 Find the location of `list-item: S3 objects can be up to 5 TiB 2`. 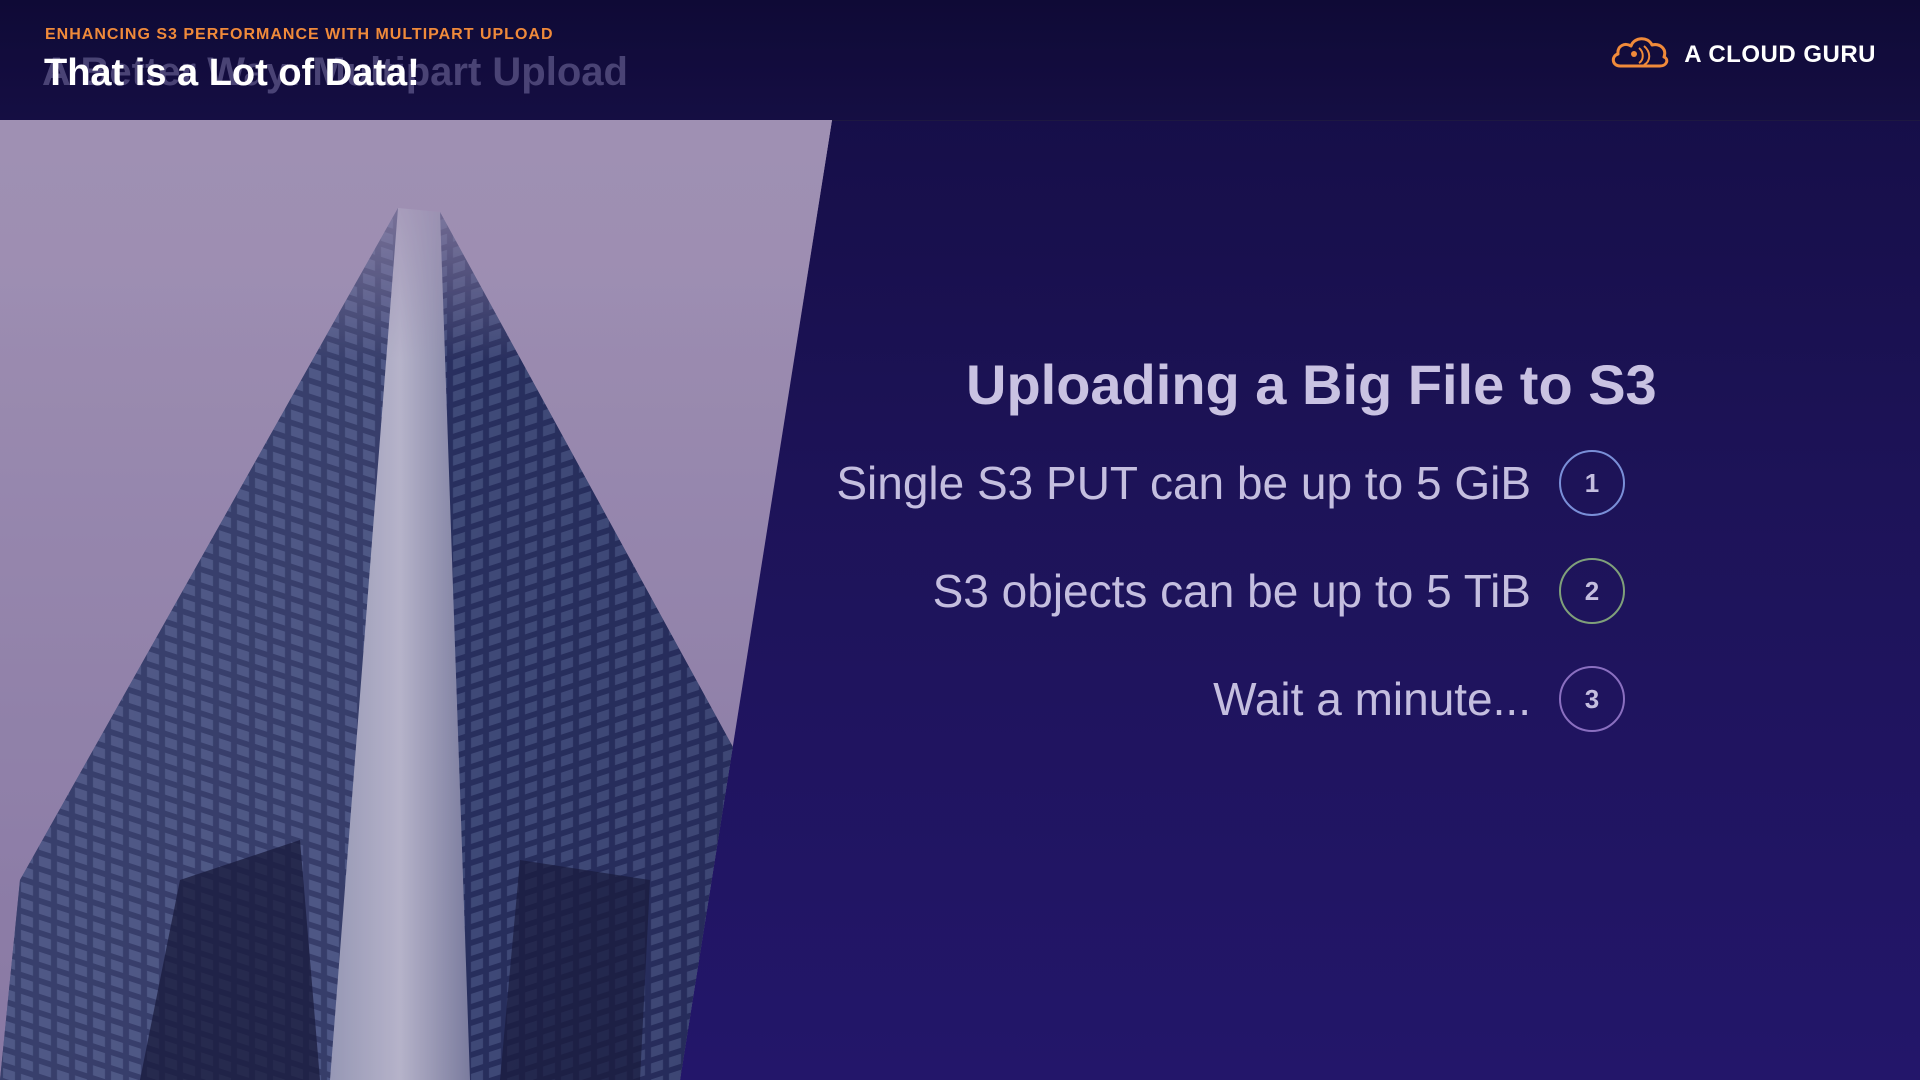

list-item: S3 objects can be up to 5 TiB 2 is located at coordinates (1279, 591).